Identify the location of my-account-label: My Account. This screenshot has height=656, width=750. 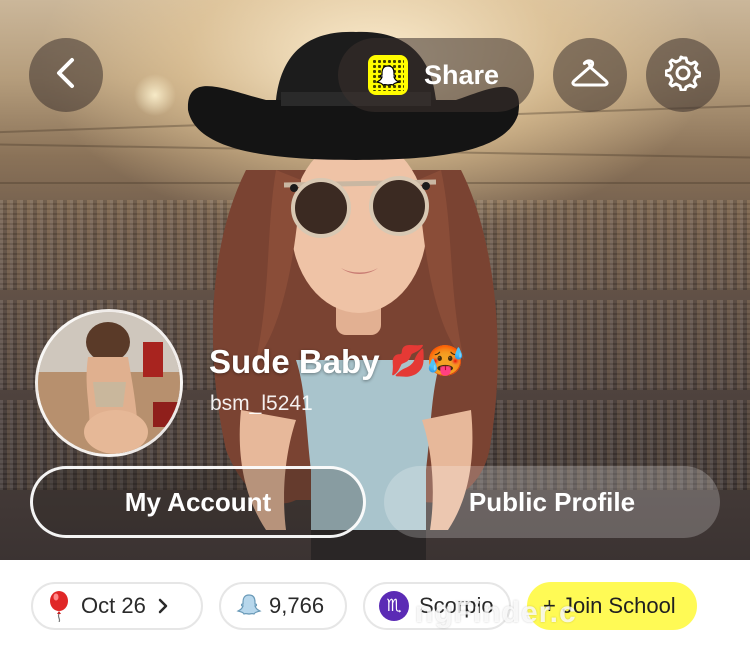
(198, 501).